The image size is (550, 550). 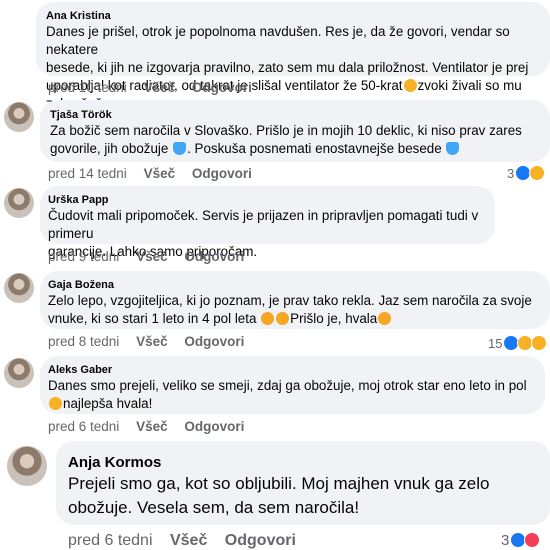 What do you see at coordinates (294, 285) in the screenshot?
I see `comment-author: Gaja Božena` at bounding box center [294, 285].